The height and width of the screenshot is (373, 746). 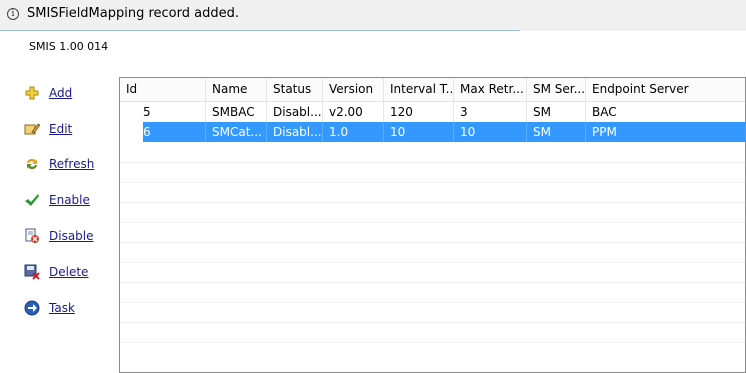 I want to click on enable-check-icon, so click(x=32, y=200).